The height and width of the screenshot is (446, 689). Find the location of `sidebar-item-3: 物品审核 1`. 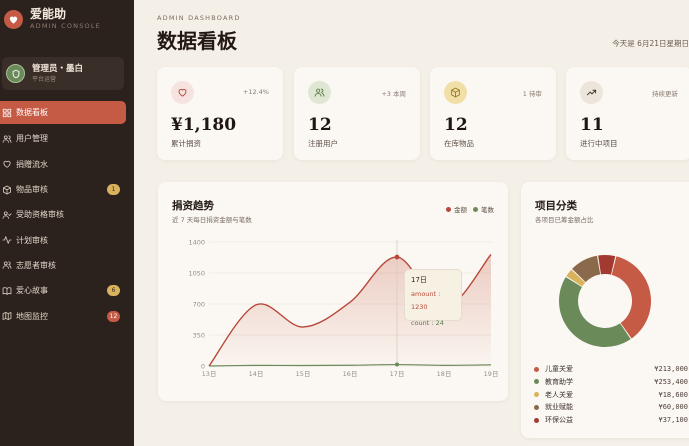

sidebar-item-3: 物品审核 1 is located at coordinates (67, 189).